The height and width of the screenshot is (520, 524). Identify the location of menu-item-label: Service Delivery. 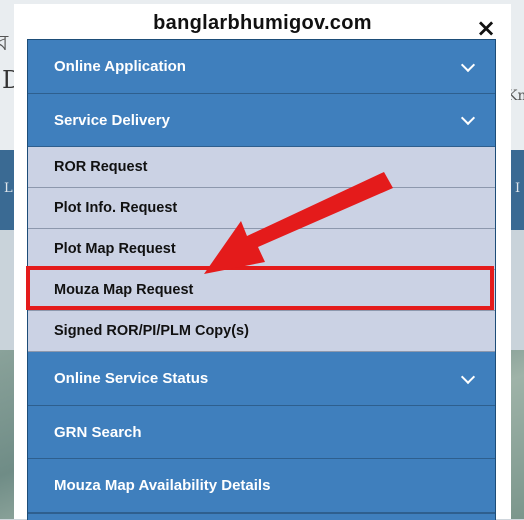
(112, 120).